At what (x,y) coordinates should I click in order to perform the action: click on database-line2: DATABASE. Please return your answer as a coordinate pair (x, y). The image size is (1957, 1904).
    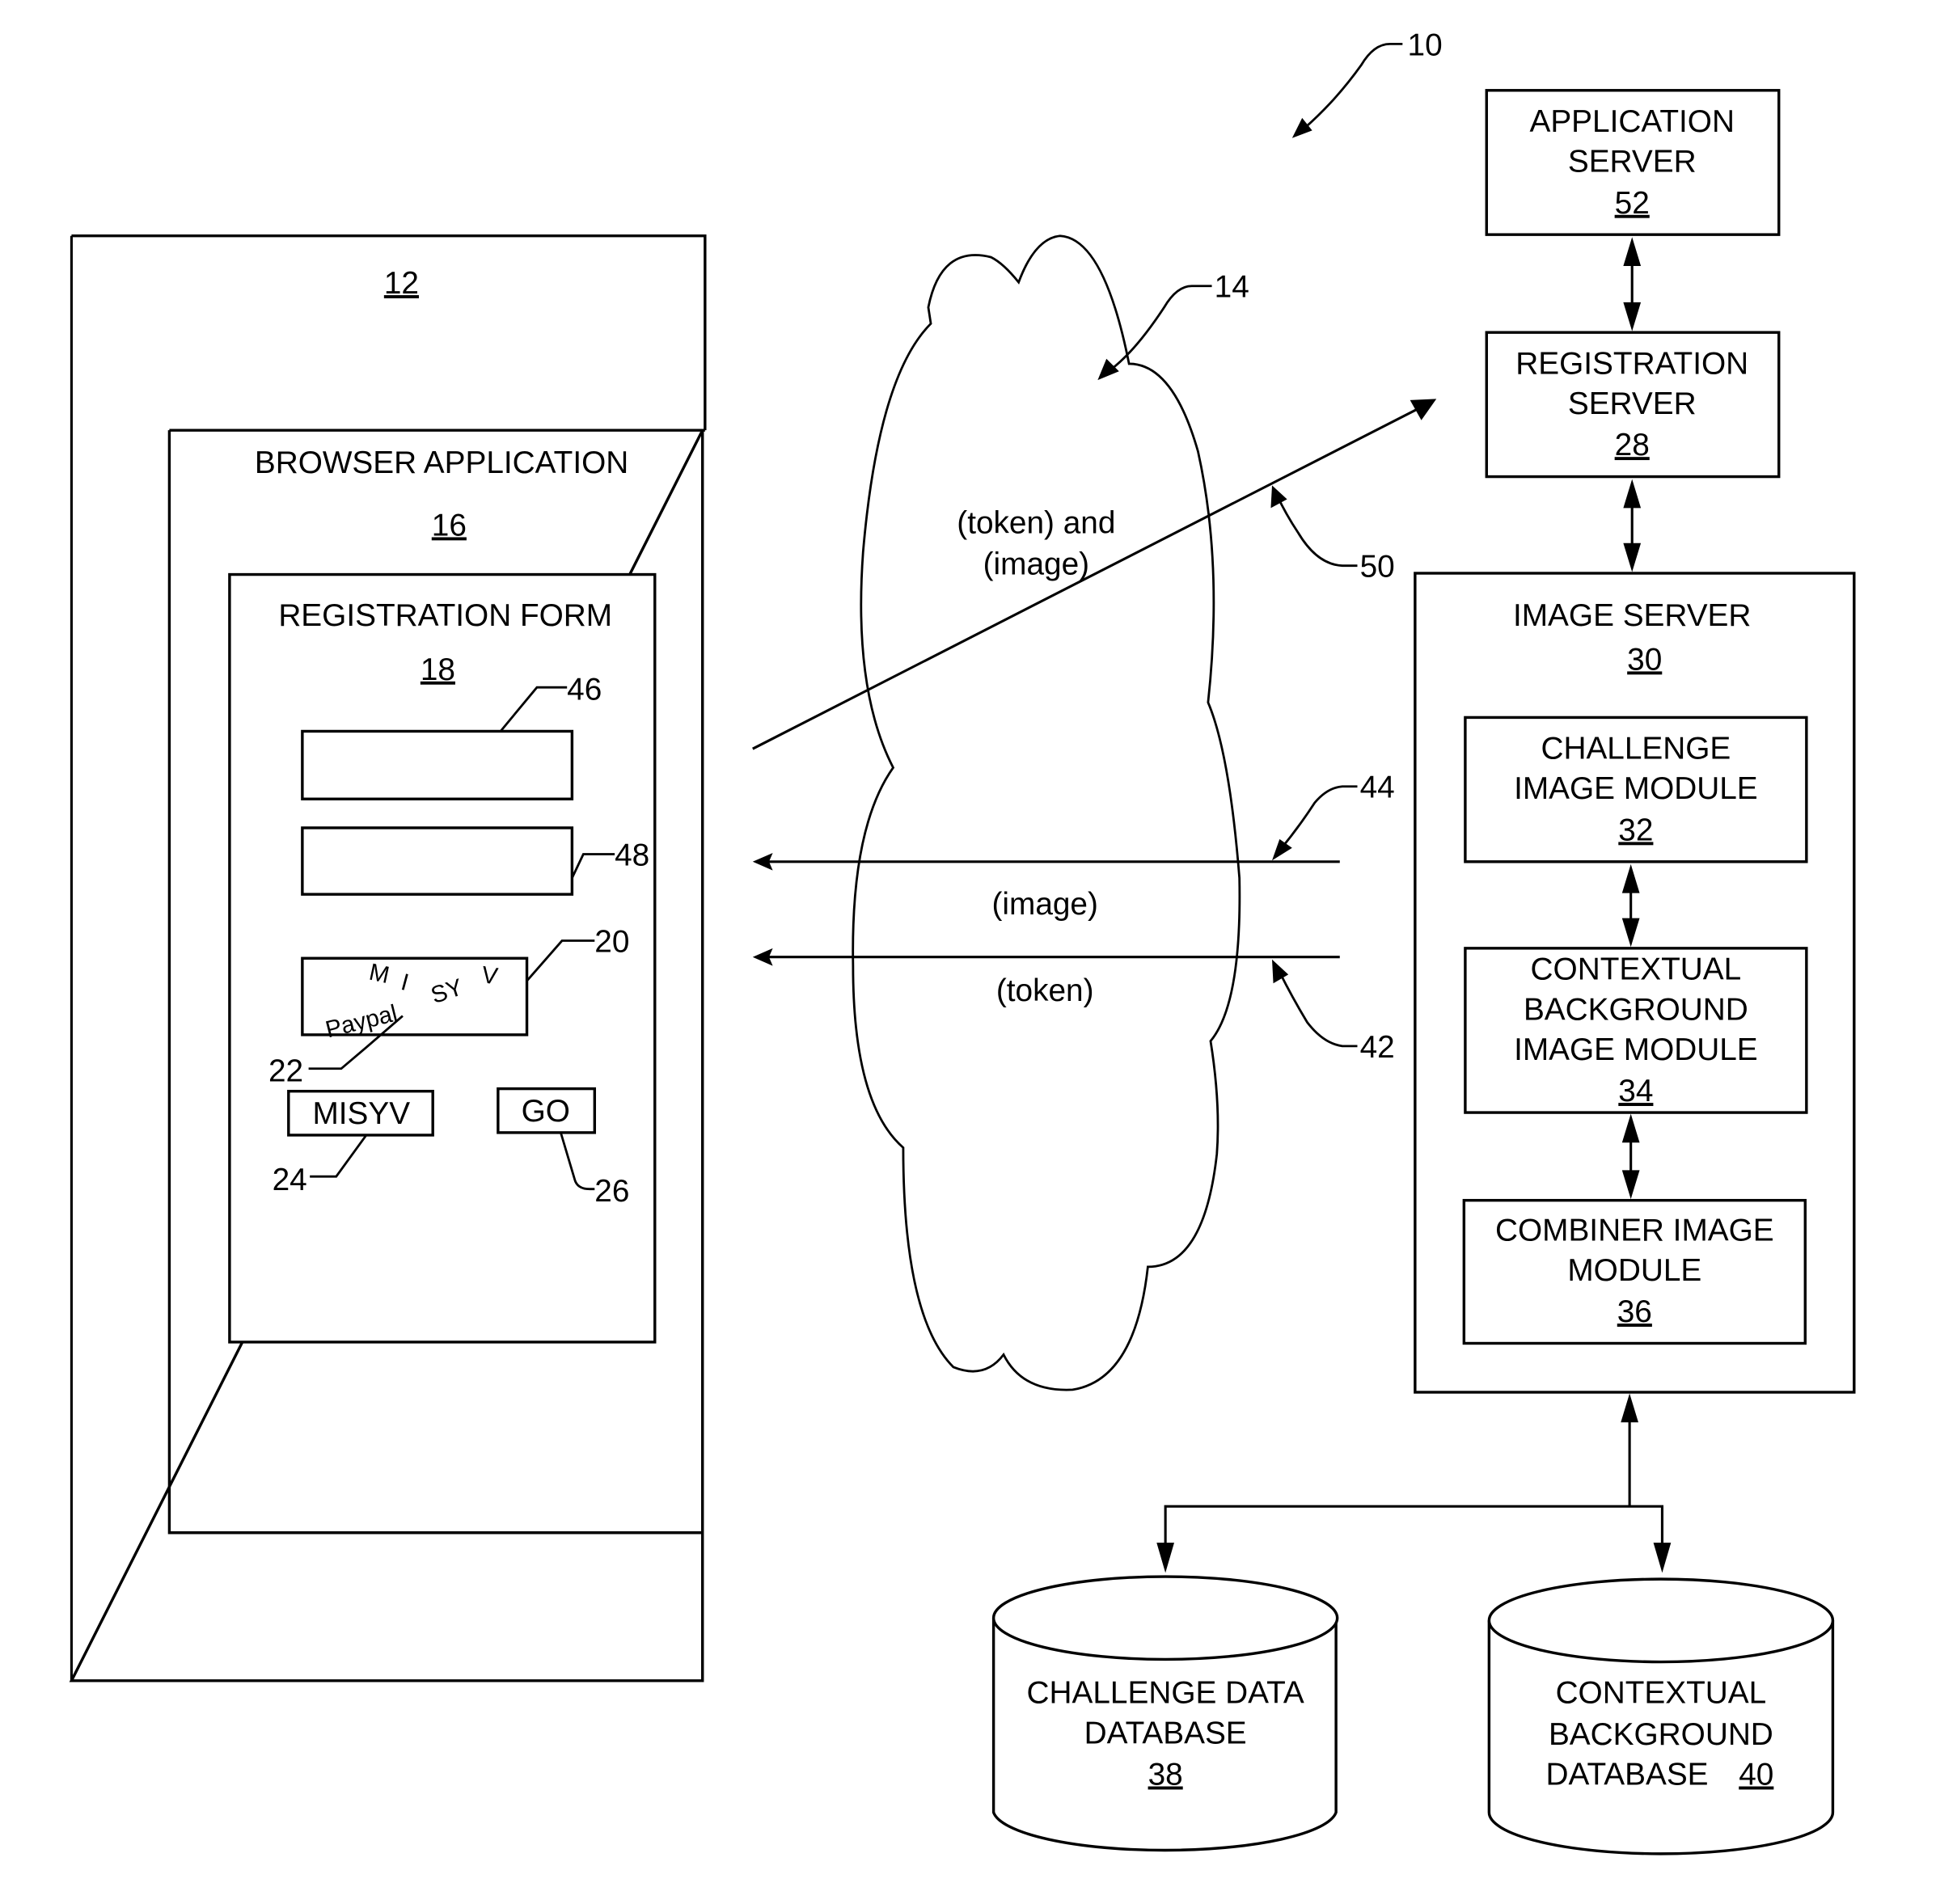
    Looking at the image, I should click on (1166, 1733).